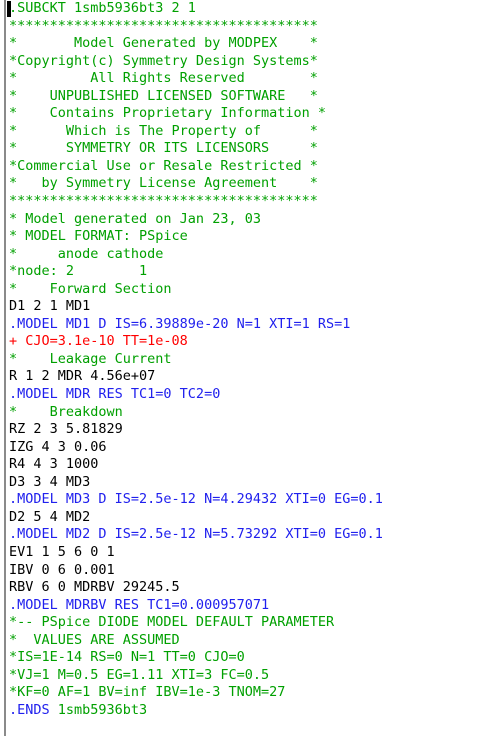 The image size is (501, 736). I want to click on code-line: *KF=0 AF=1 BV=inf IBV=1e-3 TNOM=27, so click(255, 693).